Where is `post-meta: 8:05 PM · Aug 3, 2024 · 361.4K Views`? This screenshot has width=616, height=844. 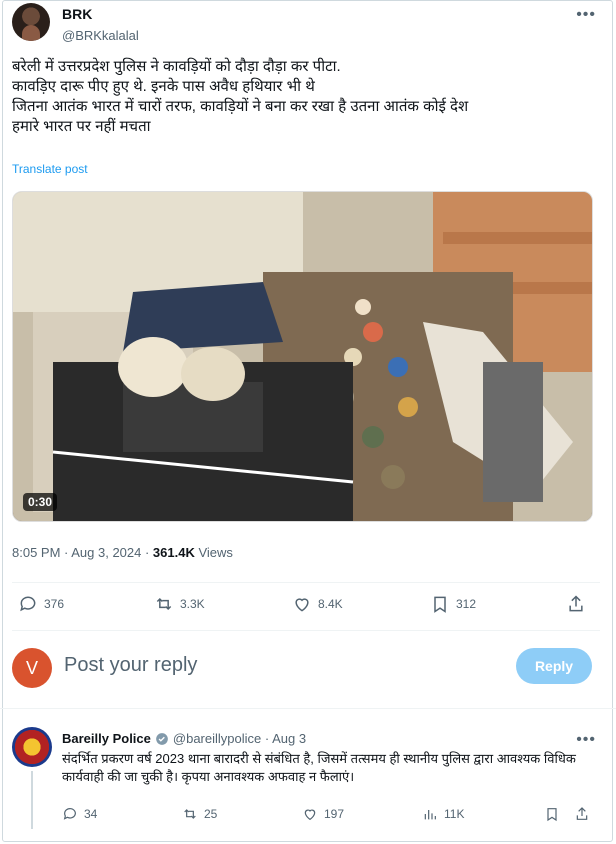
post-meta: 8:05 PM · Aug 3, 2024 · 361.4K Views is located at coordinates (122, 552).